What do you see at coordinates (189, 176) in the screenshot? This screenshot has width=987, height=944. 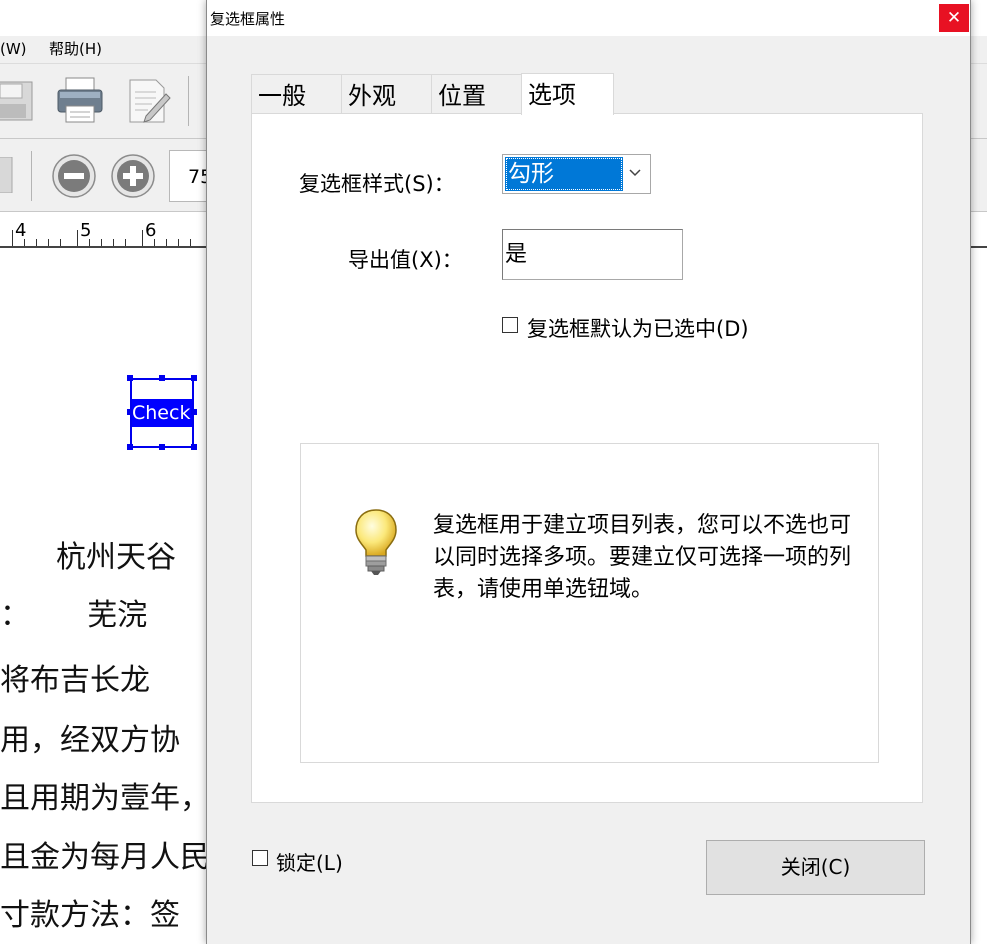 I see `zoom-input: 75` at bounding box center [189, 176].